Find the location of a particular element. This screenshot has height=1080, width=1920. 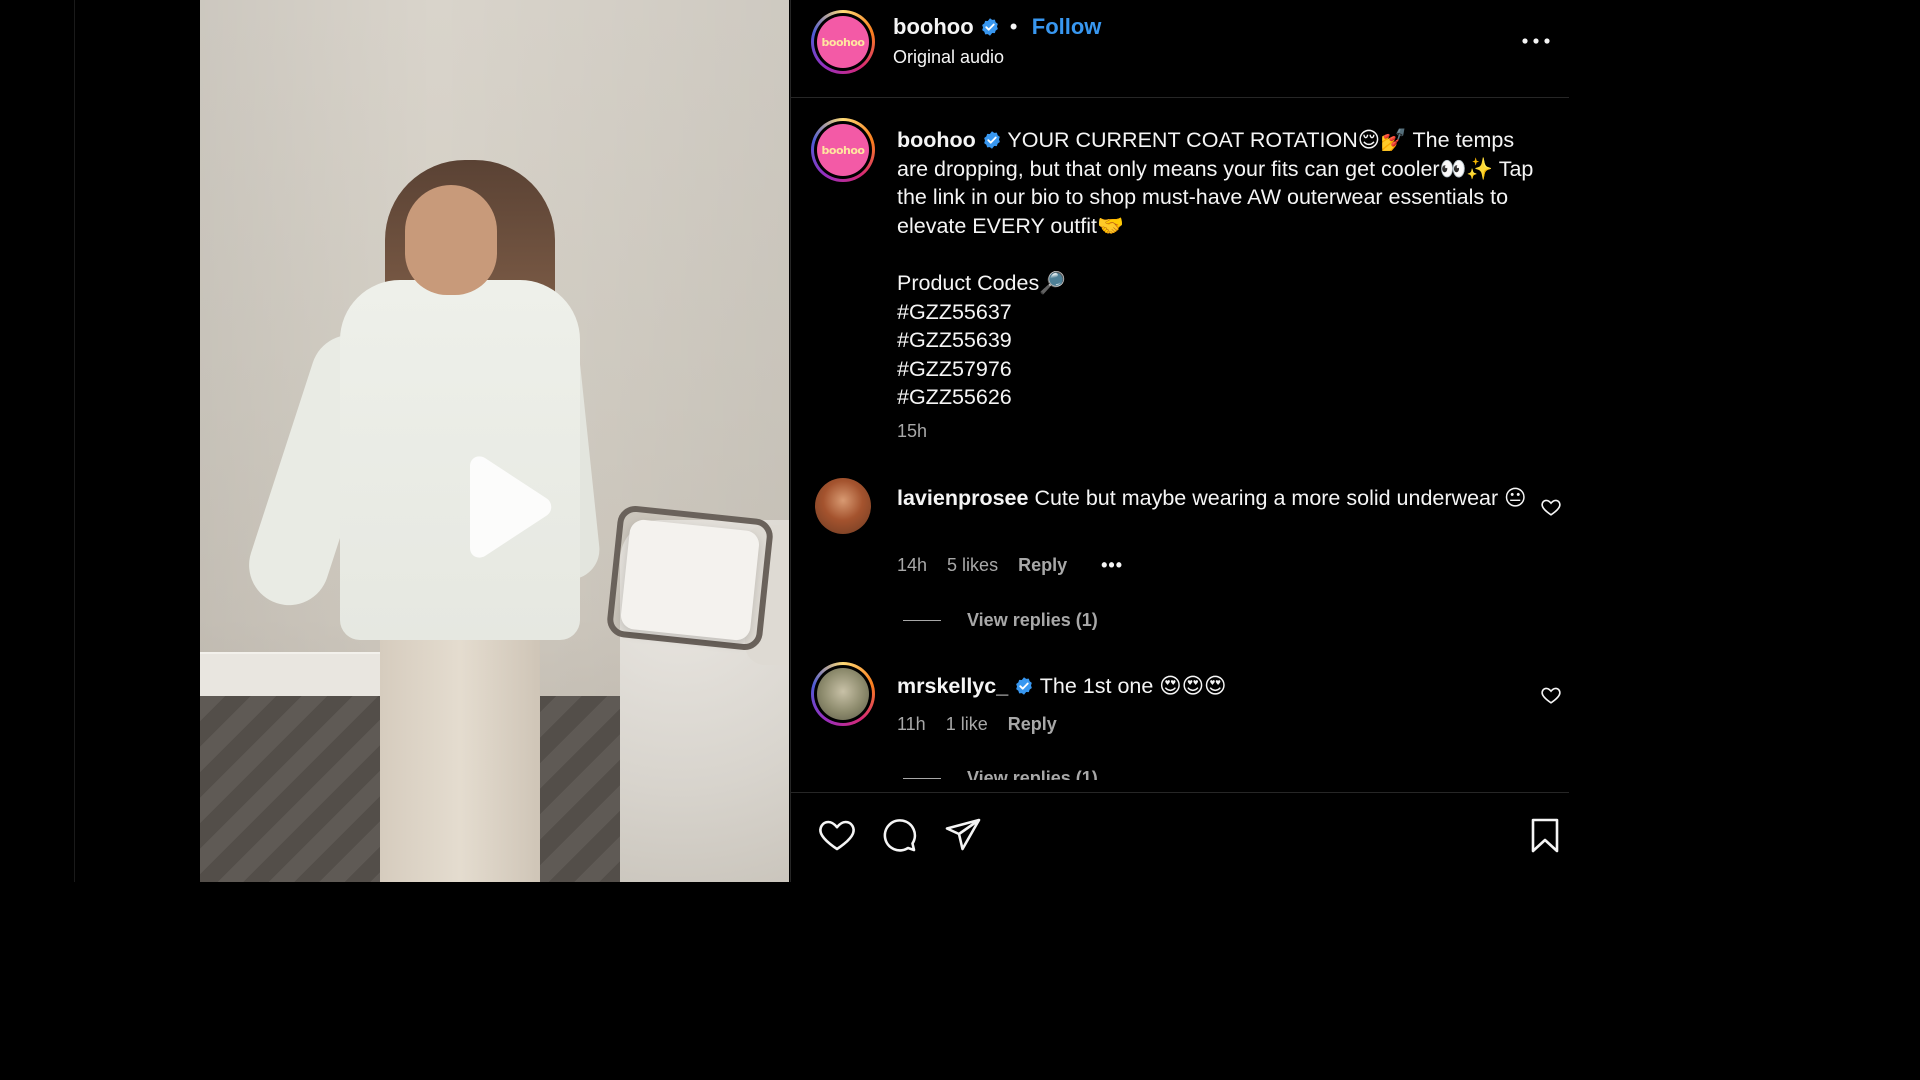

comment-meta: 11h 1 like Reply is located at coordinates (977, 724).